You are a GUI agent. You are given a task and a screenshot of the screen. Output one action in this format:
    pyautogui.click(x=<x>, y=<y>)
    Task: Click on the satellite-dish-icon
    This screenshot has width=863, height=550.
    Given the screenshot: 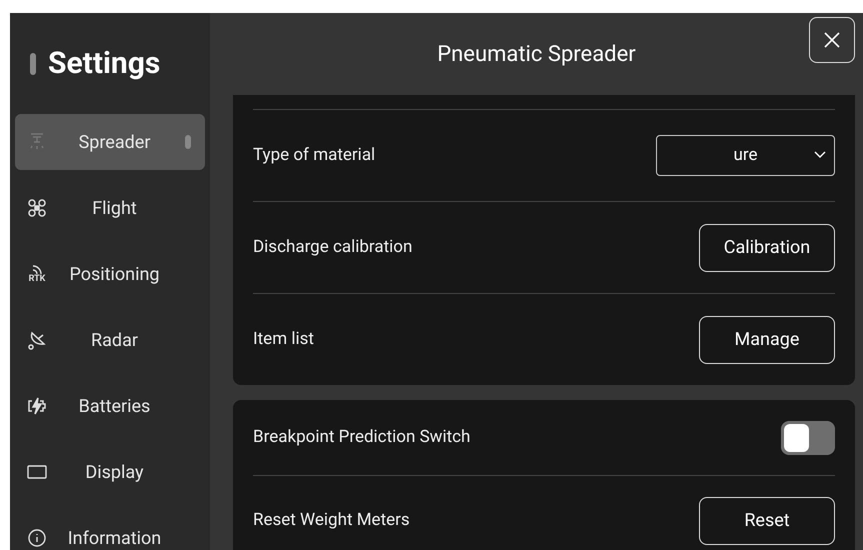 What is the action you would take?
    pyautogui.click(x=37, y=340)
    